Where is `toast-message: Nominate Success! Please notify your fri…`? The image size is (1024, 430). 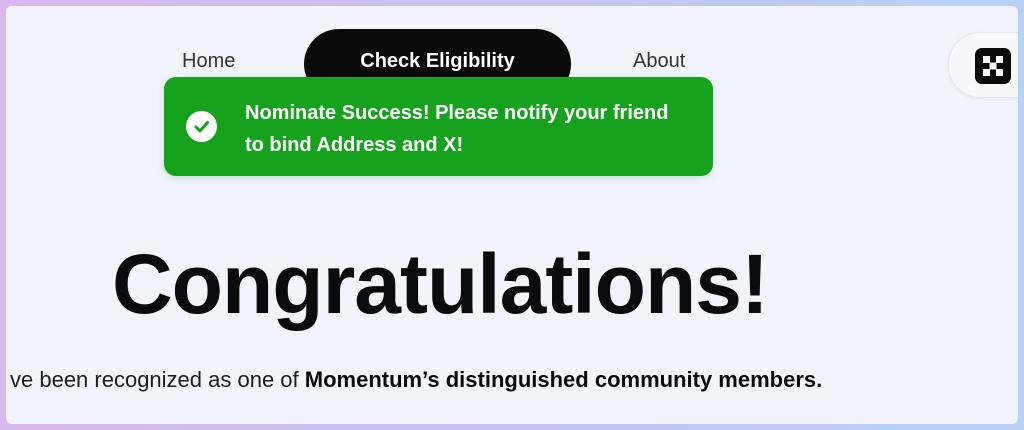
toast-message: Nominate Success! Please notify your fri… is located at coordinates (457, 129).